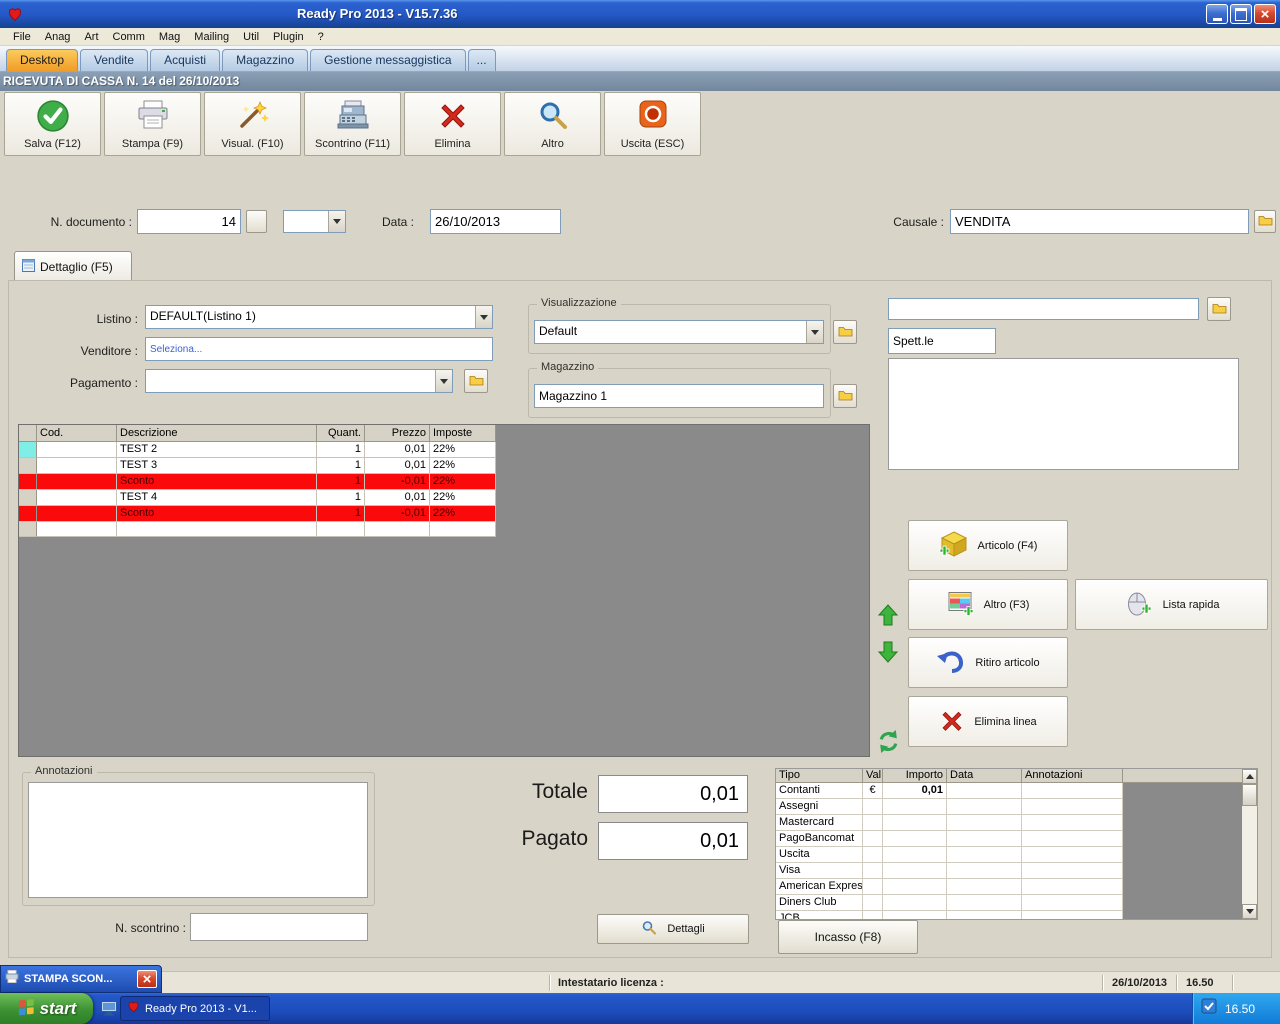  Describe the element at coordinates (888, 654) in the screenshot. I see `move-row-down-icon` at that location.